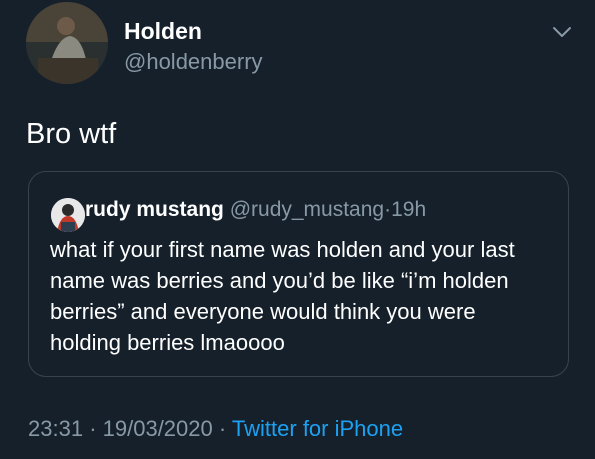  What do you see at coordinates (307, 209) in the screenshot?
I see `quoted-author-handle: @rudy_mustang` at bounding box center [307, 209].